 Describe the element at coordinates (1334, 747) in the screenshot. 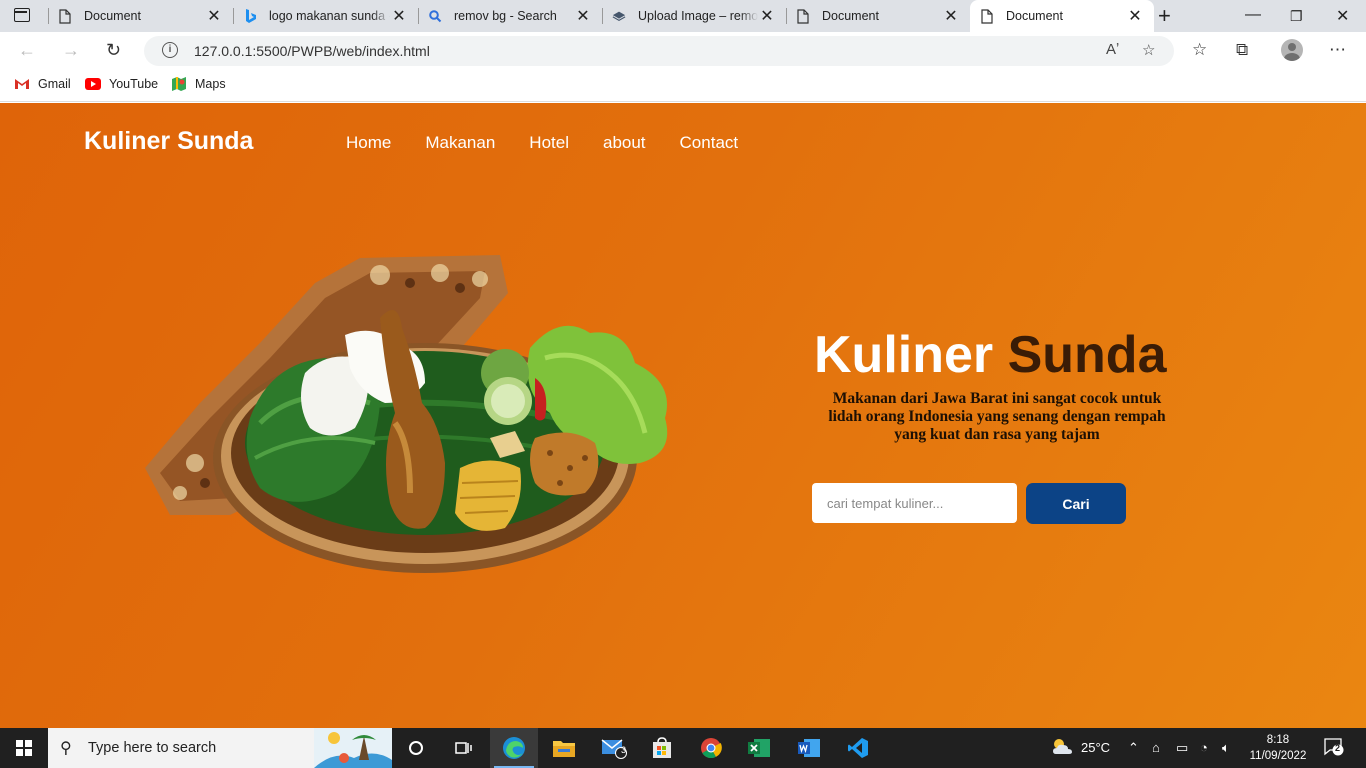

I see `notification-center-icon: 2` at that location.